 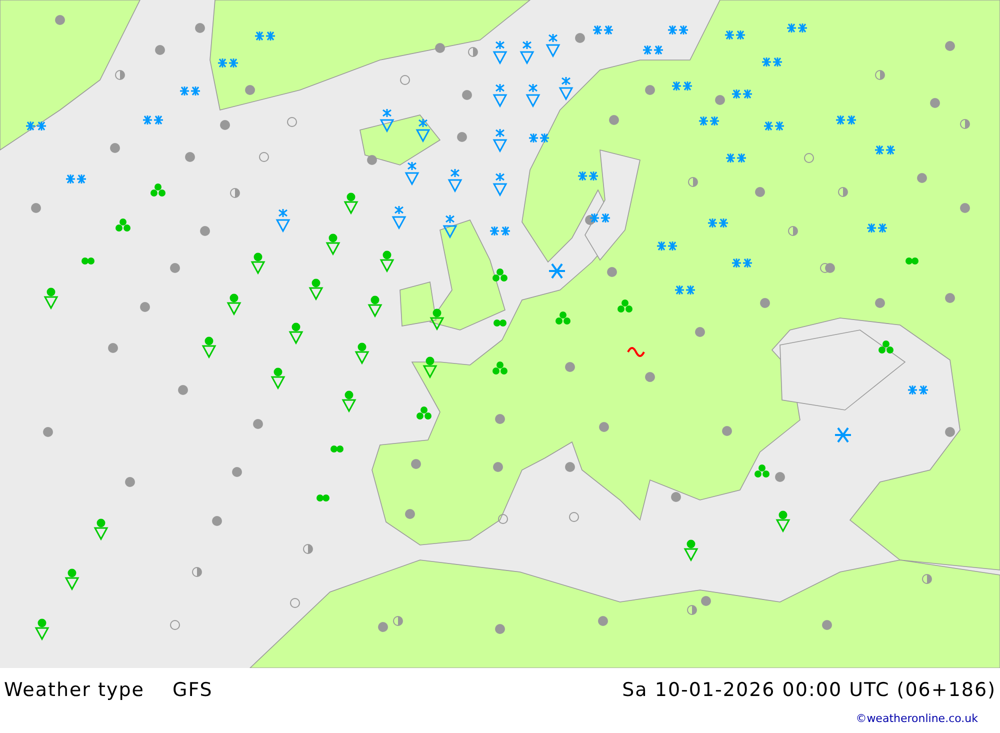 I want to click on valid-time: Sa 10-01-2026 00:00 UTC (06+186), so click(x=809, y=690).